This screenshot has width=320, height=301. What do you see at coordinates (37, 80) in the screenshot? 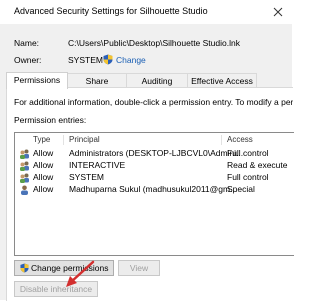
I see `tab-permissions: Permissions` at bounding box center [37, 80].